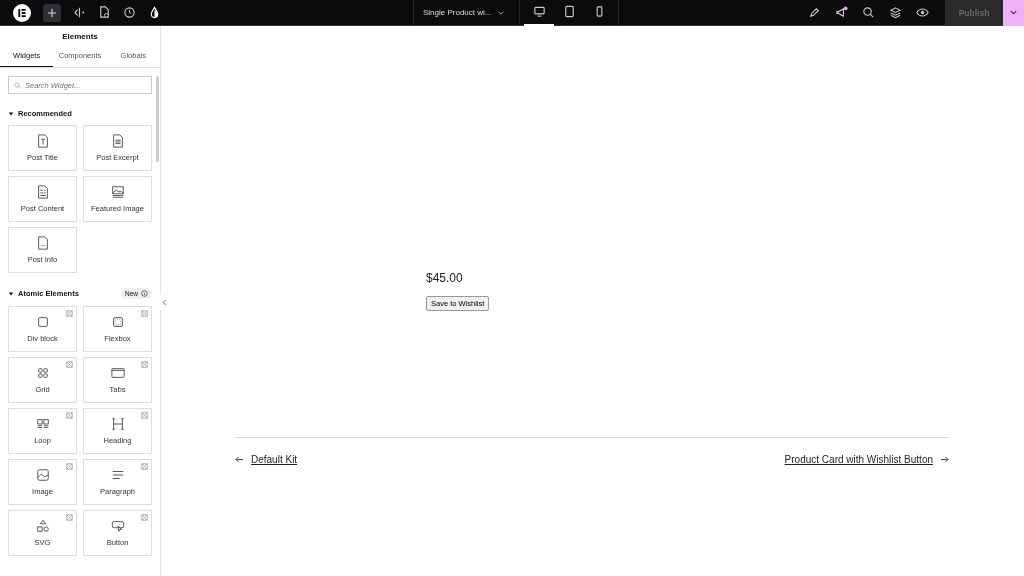  I want to click on tablet-icon, so click(569, 11).